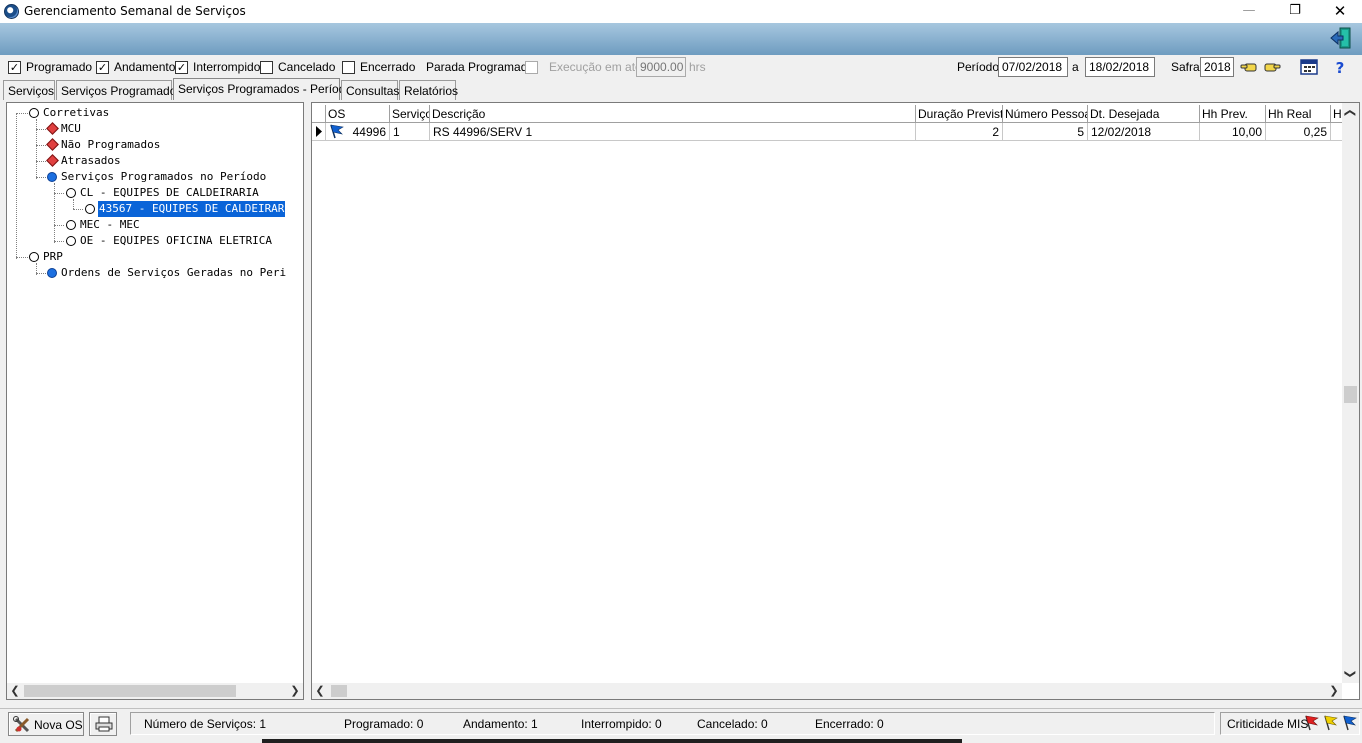 The image size is (1362, 743). I want to click on hand-point-right-icon, so click(1272, 67).